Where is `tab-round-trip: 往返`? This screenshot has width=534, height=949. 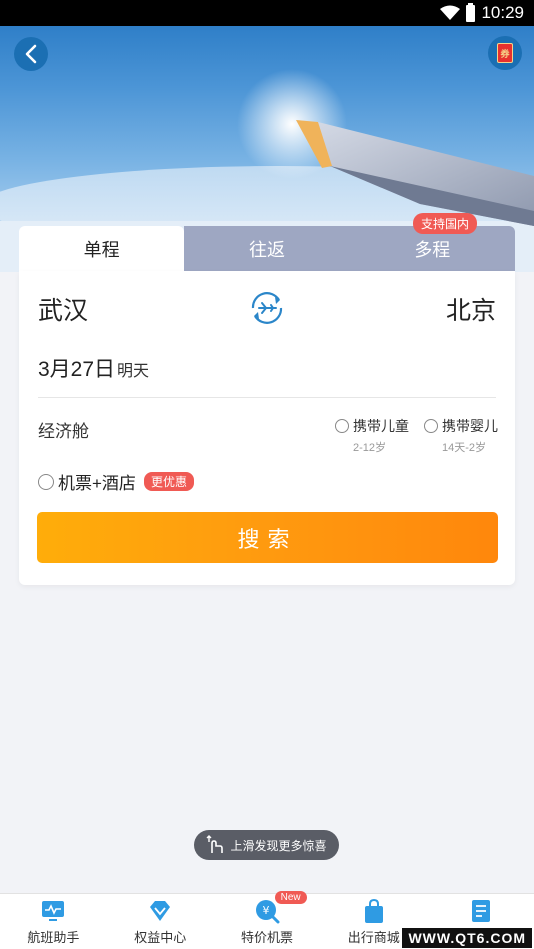 tab-round-trip: 往返 is located at coordinates (267, 248).